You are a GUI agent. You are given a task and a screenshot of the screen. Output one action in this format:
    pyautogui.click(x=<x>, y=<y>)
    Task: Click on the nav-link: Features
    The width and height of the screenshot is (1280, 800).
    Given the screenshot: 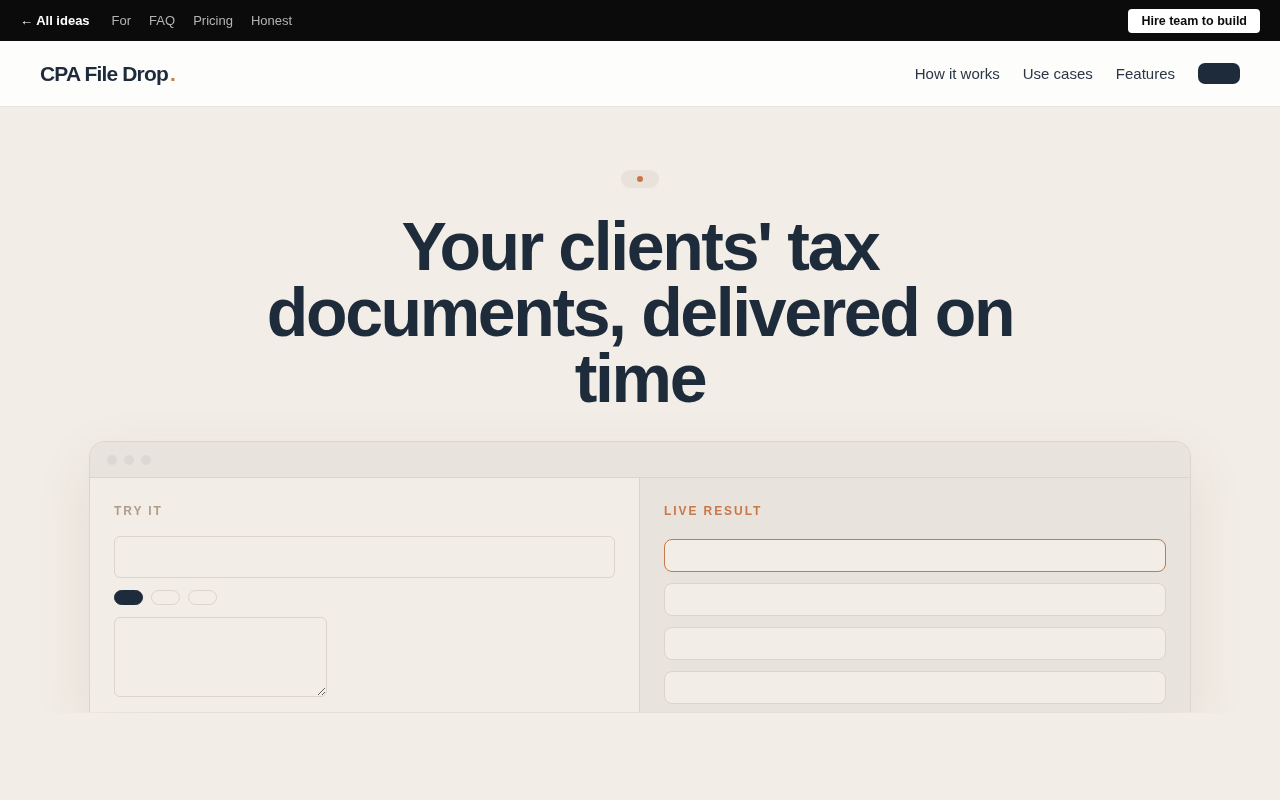 What is the action you would take?
    pyautogui.click(x=1145, y=73)
    